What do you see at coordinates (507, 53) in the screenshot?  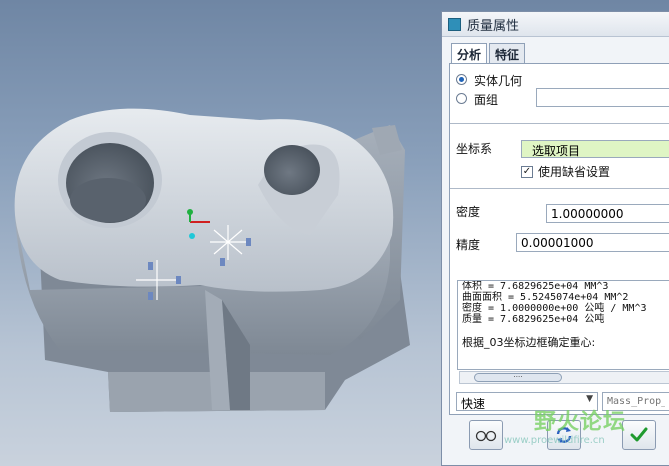 I see `tab-feature: 特征` at bounding box center [507, 53].